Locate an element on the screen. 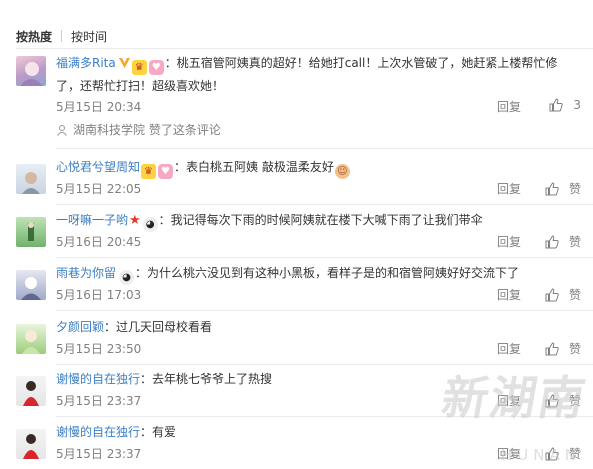 The height and width of the screenshot is (469, 593). liked-text: 赞了这条评论 is located at coordinates (184, 130).